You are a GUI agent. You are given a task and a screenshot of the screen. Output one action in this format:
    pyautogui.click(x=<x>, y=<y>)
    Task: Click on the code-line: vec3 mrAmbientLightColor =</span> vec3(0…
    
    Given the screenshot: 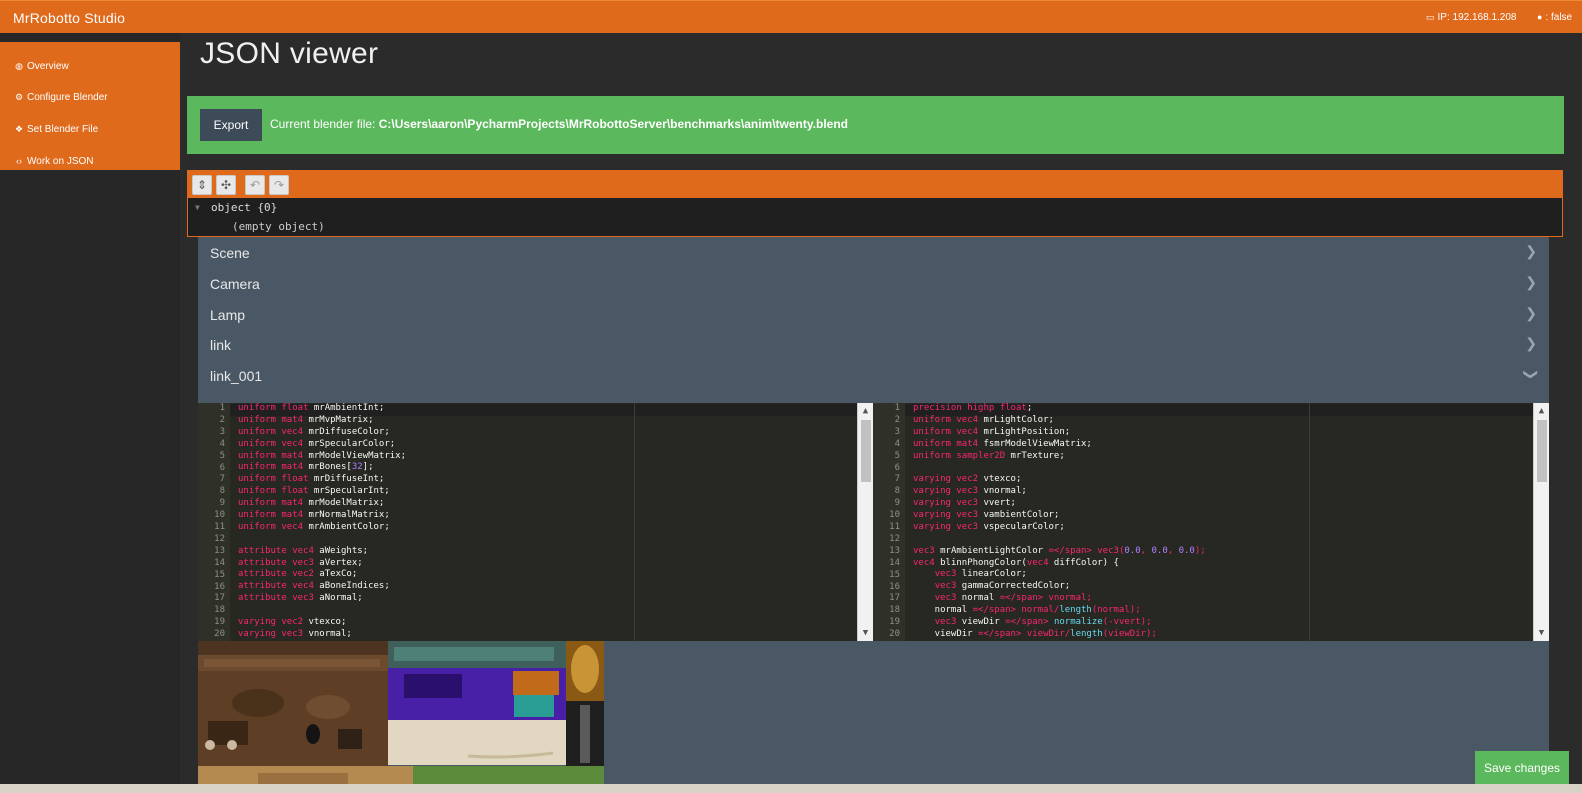 What is the action you would take?
    pyautogui.click(x=1059, y=550)
    